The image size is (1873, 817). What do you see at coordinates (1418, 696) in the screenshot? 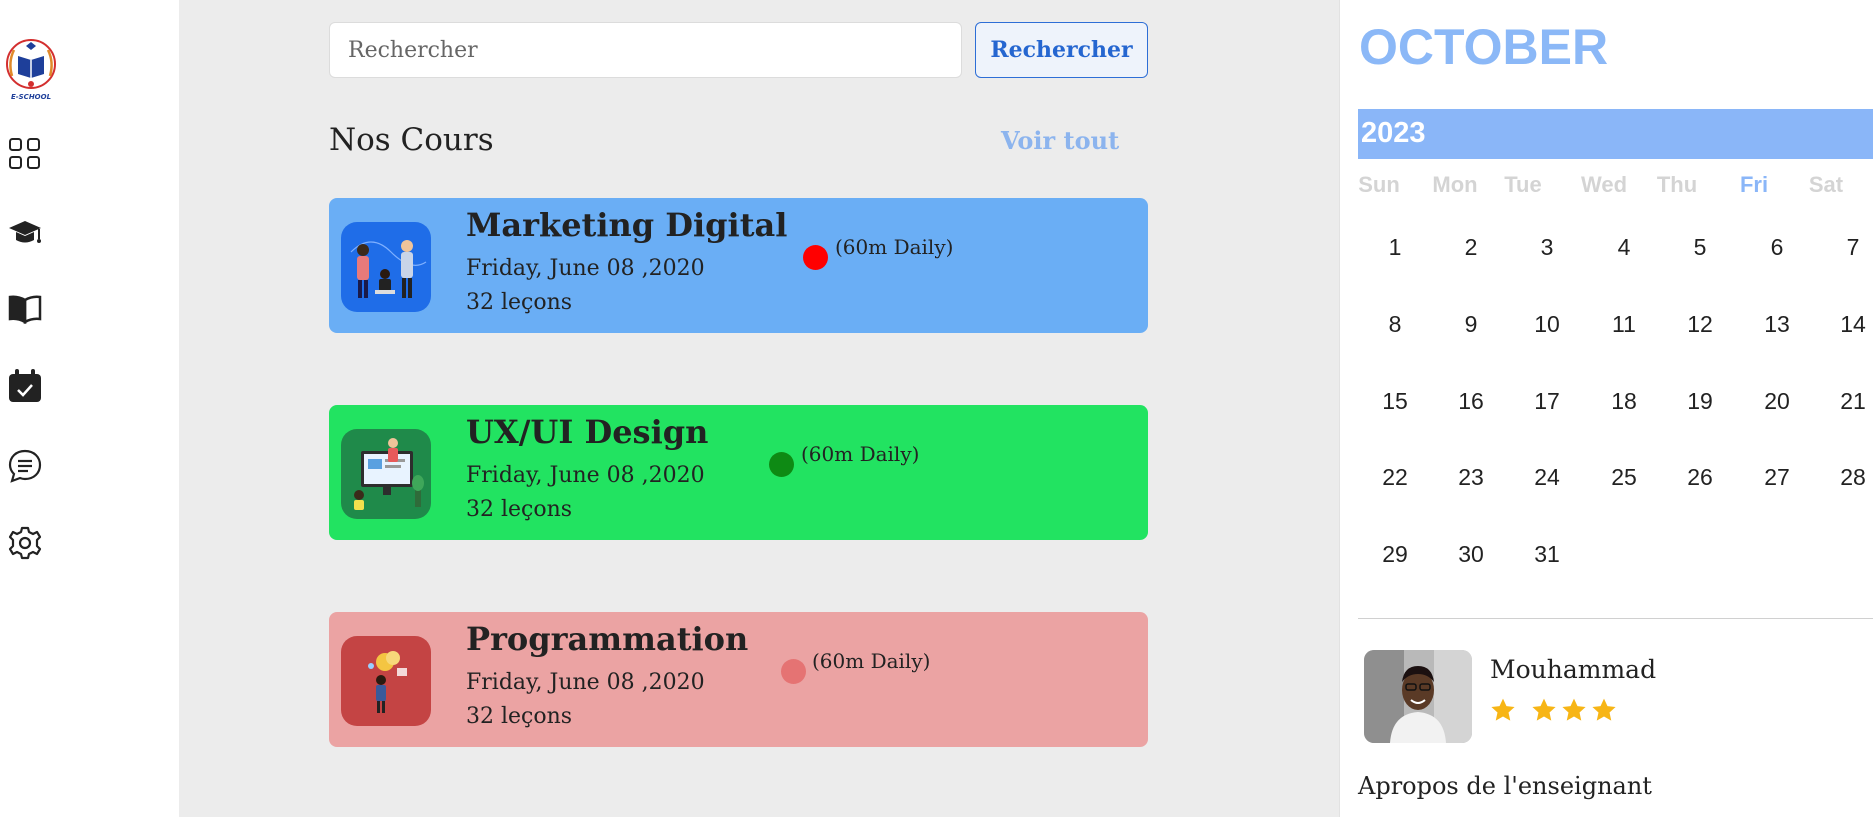
I see `teacher-avatar` at bounding box center [1418, 696].